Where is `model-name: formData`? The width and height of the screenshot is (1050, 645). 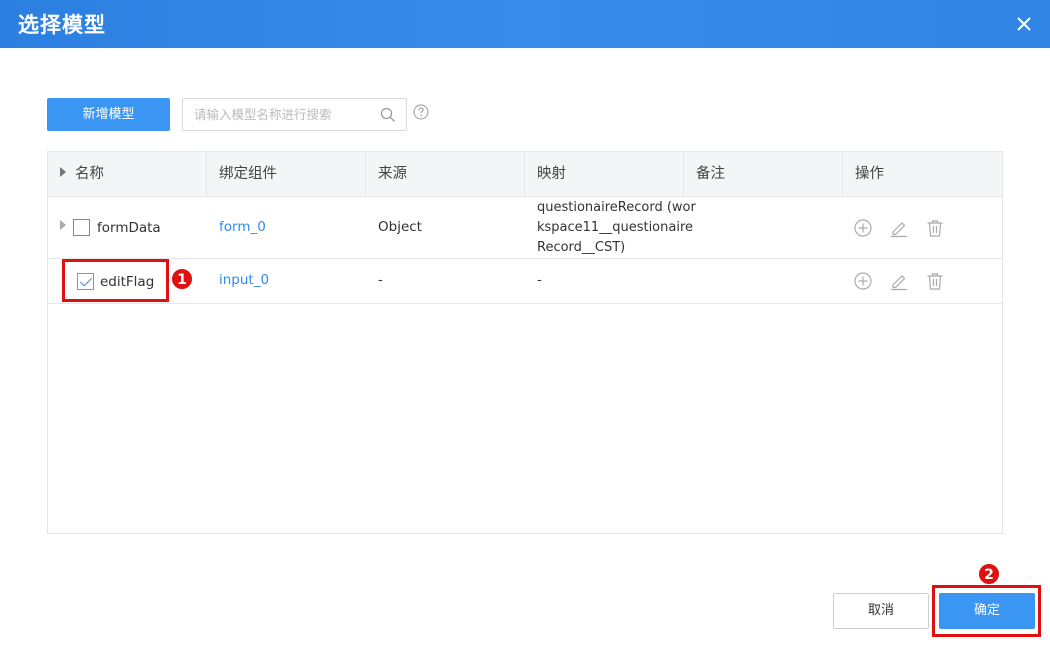
model-name: formData is located at coordinates (129, 228).